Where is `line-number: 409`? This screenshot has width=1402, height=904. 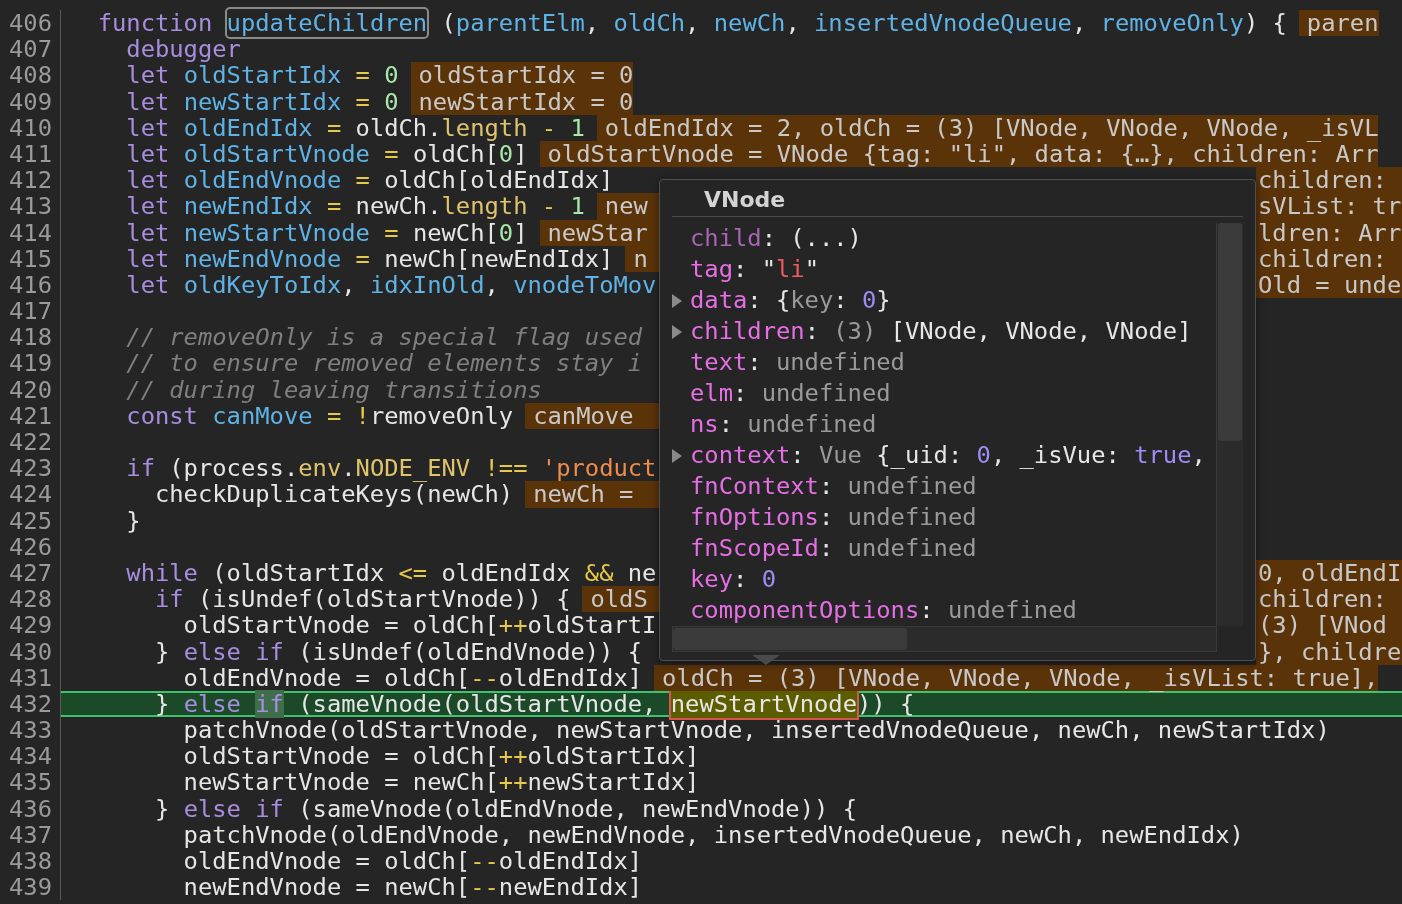
line-number: 409 is located at coordinates (30, 101).